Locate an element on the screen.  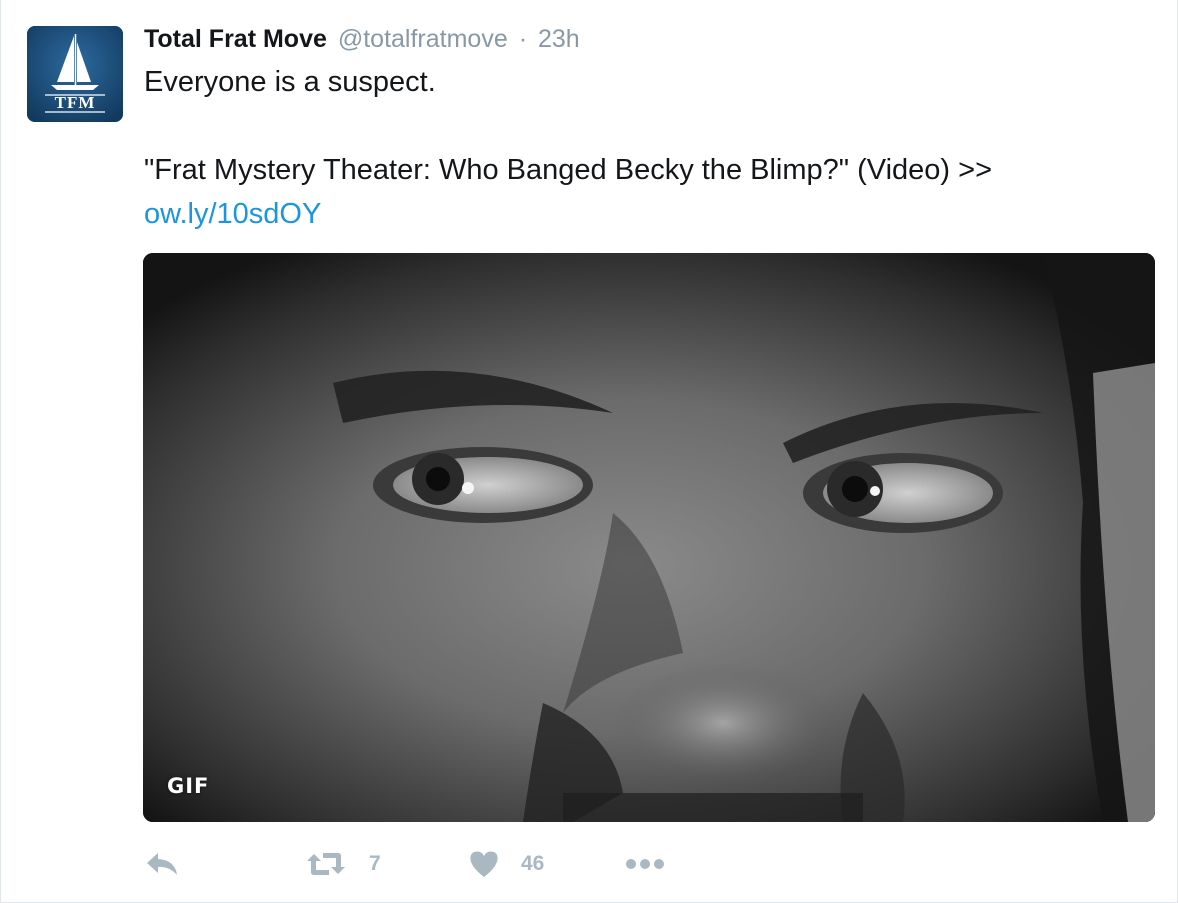
more-button is located at coordinates (645, 864).